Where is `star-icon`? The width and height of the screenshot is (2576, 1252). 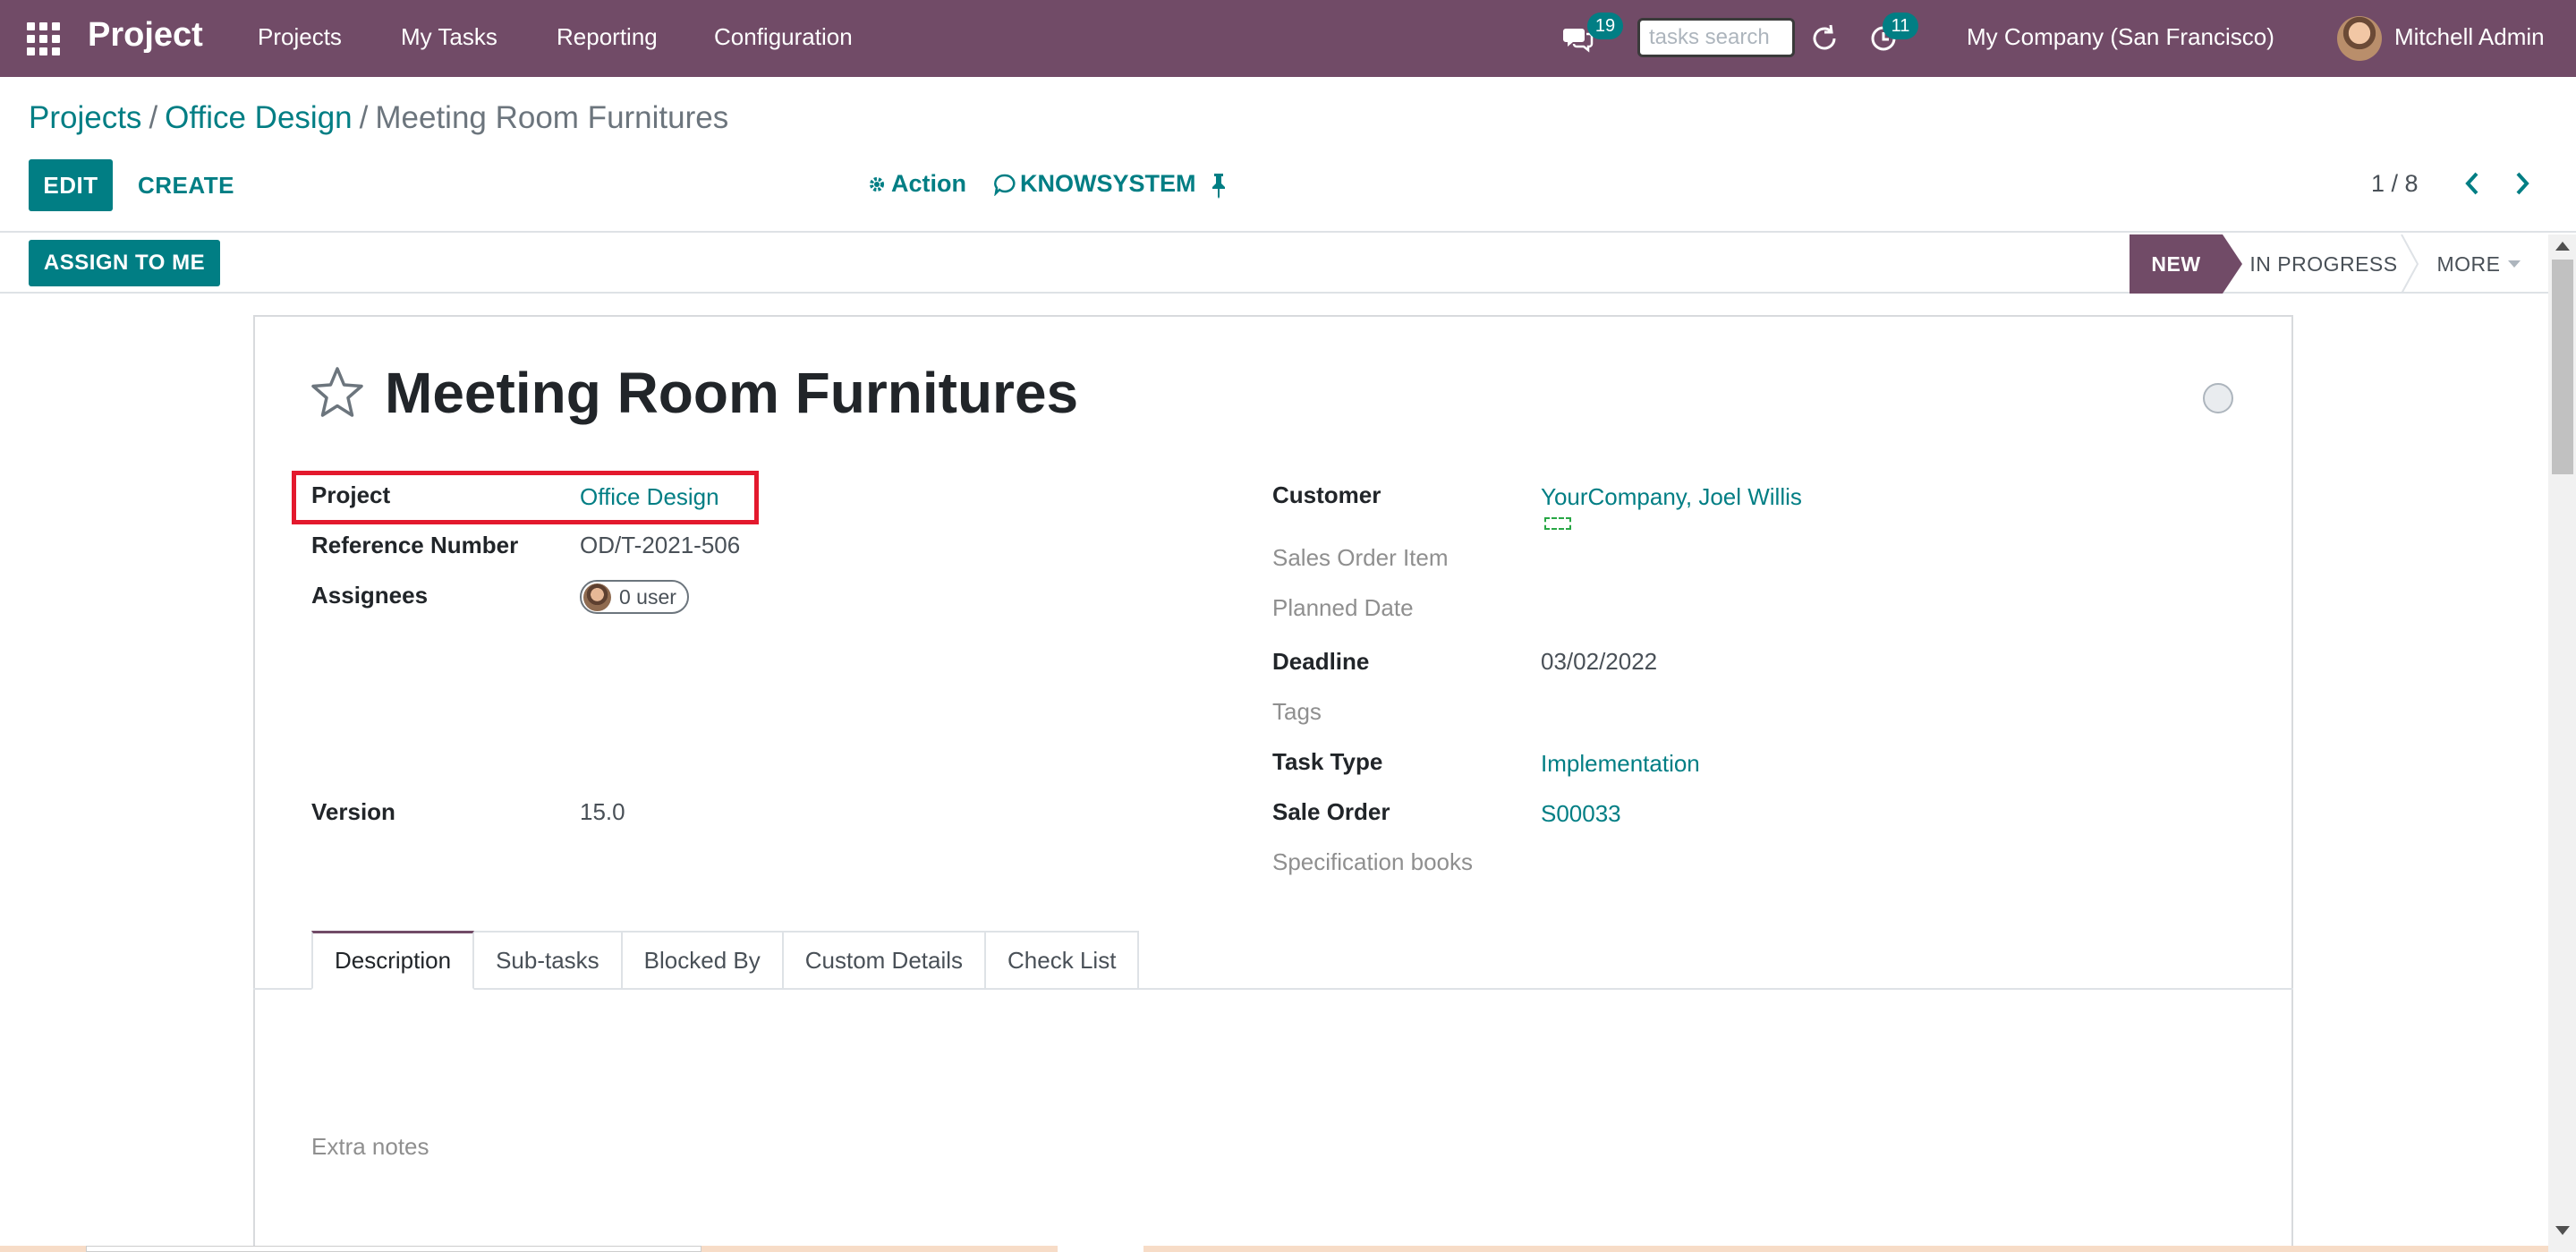
star-icon is located at coordinates (337, 392).